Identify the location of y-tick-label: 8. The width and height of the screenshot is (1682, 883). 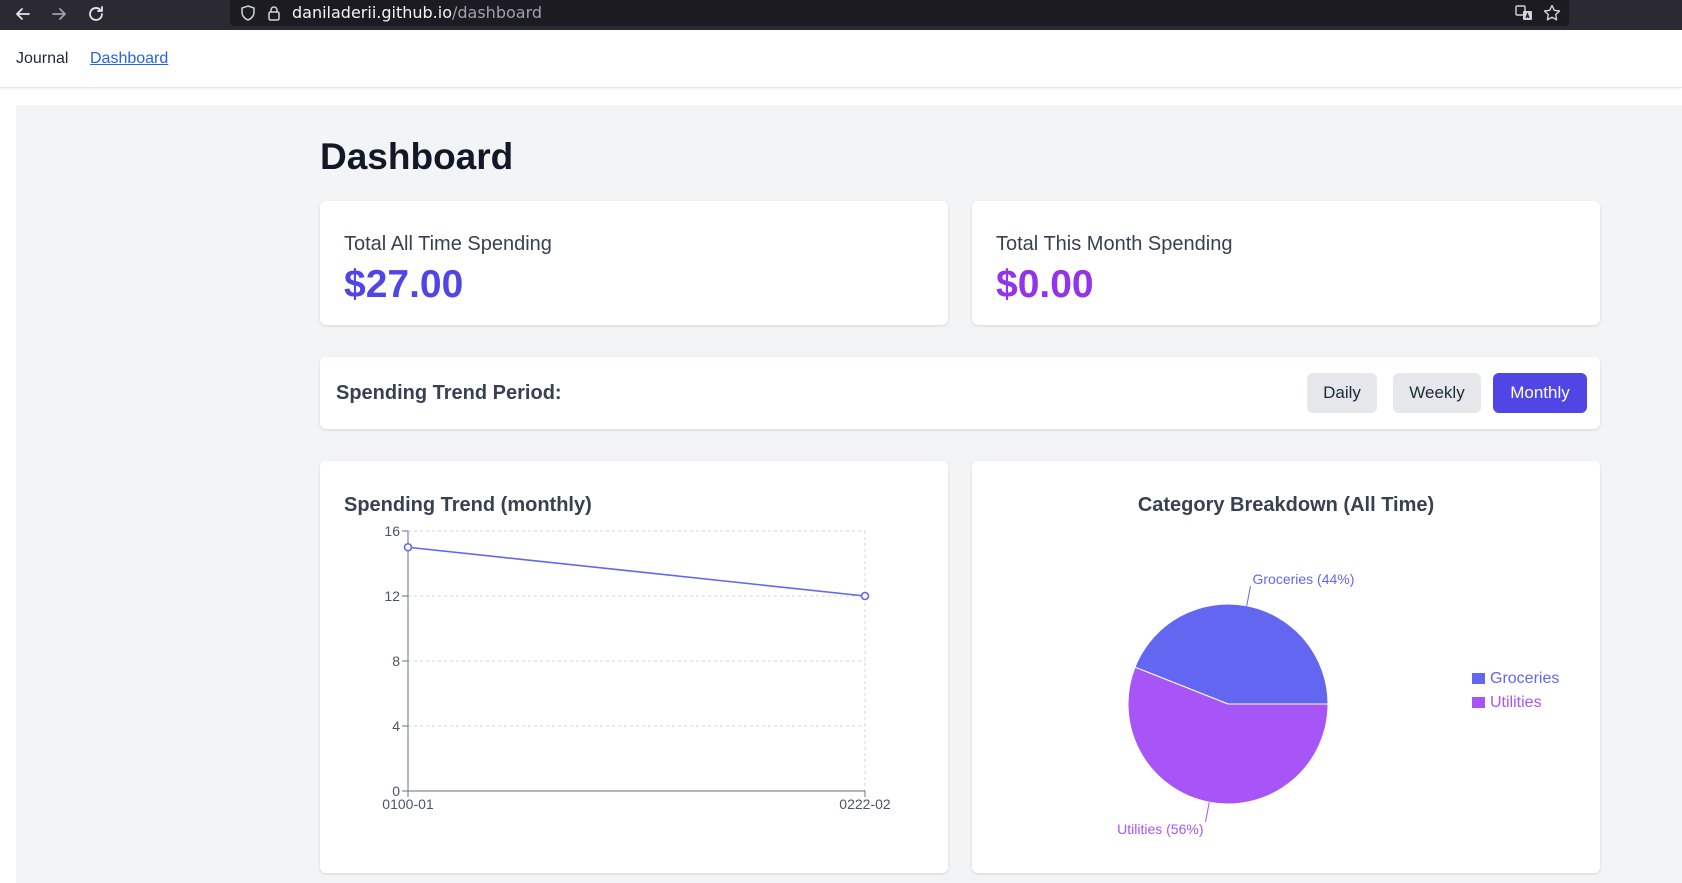
(396, 661).